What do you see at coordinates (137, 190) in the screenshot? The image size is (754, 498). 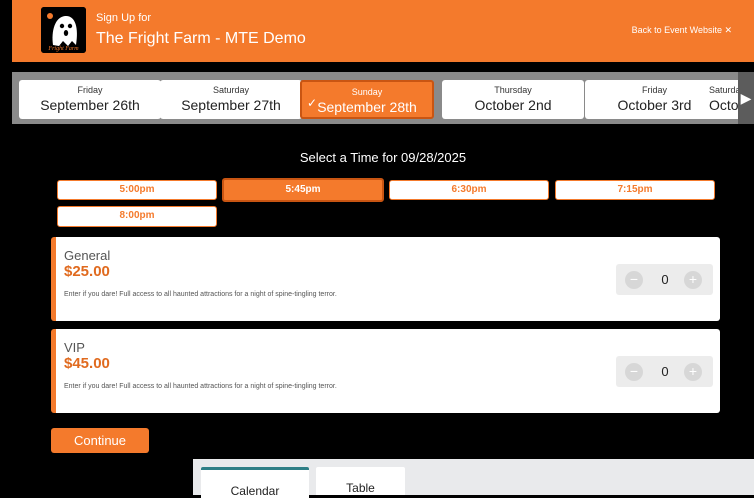 I see `time-slot: 5:00pm` at bounding box center [137, 190].